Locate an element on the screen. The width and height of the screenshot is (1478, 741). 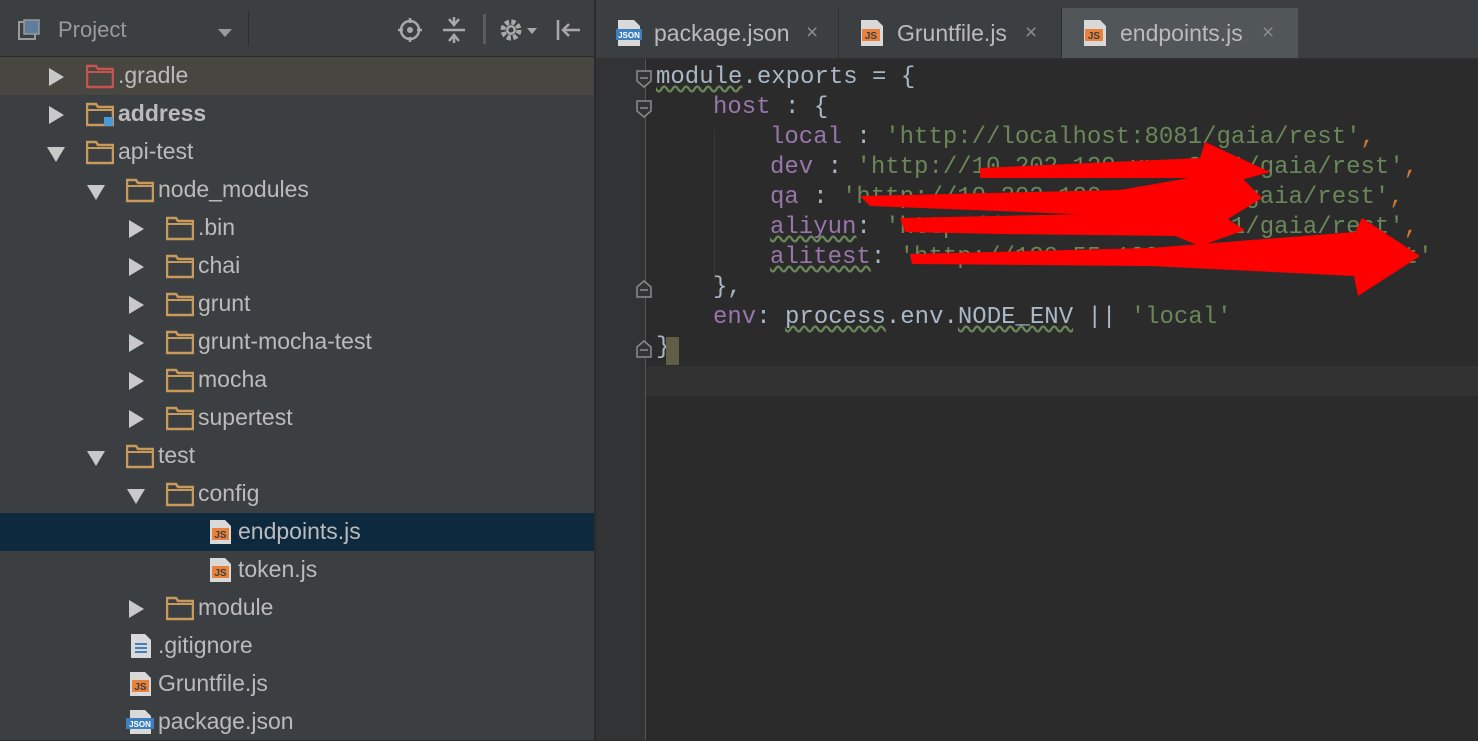
code-line-8: }, is located at coordinates (727, 287).